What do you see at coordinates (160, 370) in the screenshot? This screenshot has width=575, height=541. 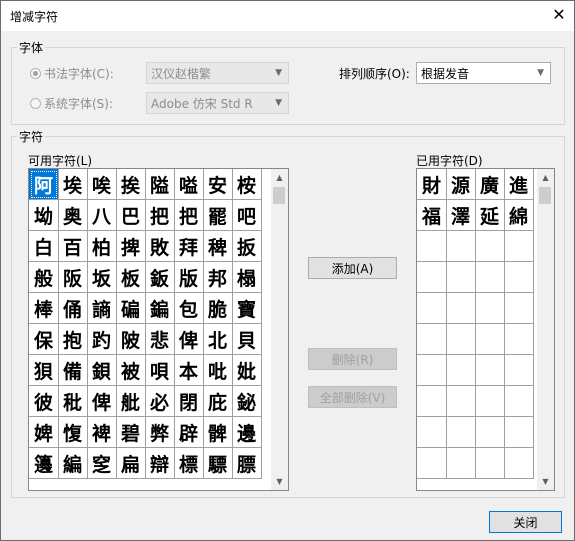 I see `available-char-cell: 唄` at bounding box center [160, 370].